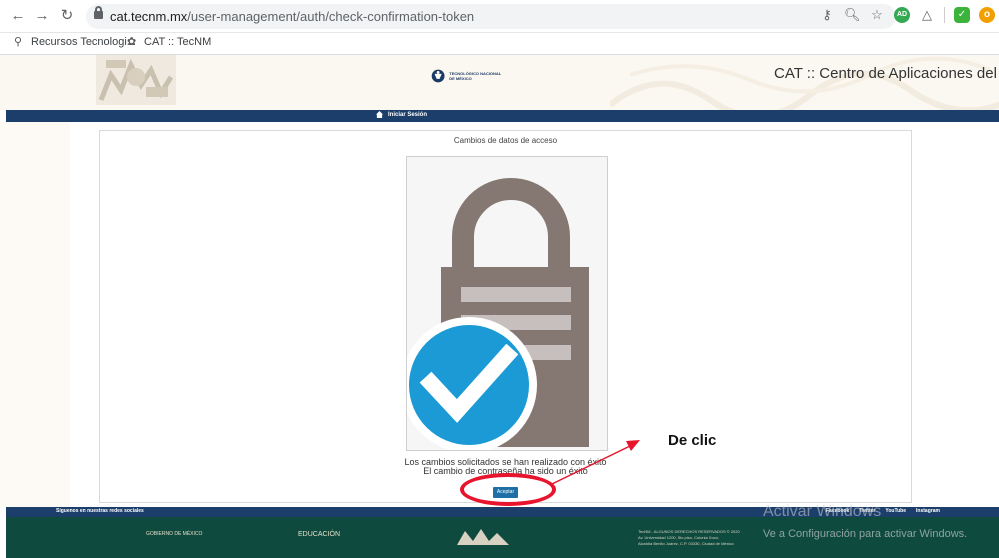 This screenshot has width=999, height=558. What do you see at coordinates (505, 140) in the screenshot?
I see `panel-title: Cambios de datos de acceso` at bounding box center [505, 140].